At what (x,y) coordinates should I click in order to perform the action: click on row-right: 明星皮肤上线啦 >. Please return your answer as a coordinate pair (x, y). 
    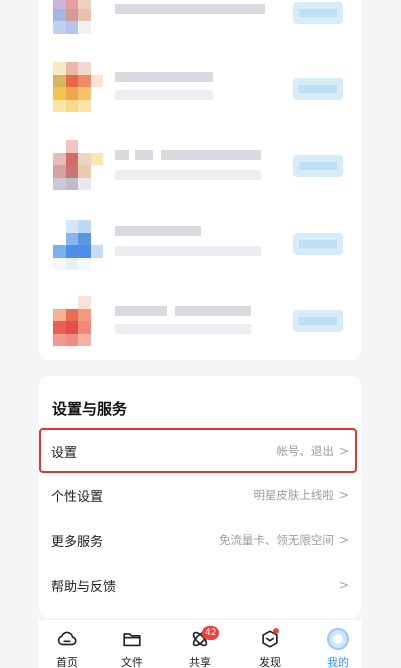
    Looking at the image, I should click on (301, 495).